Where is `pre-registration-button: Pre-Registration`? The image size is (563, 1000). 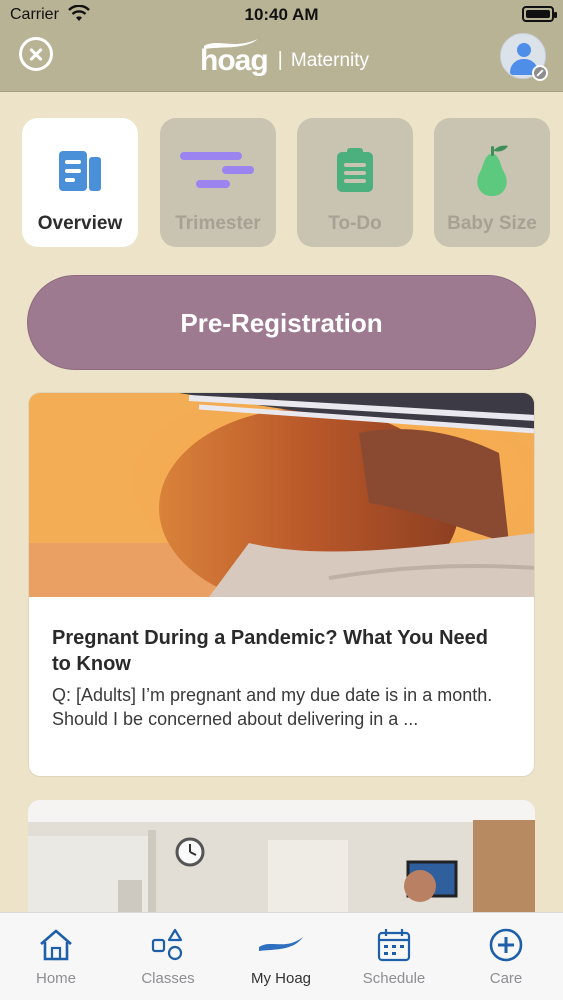 pre-registration-button: Pre-Registration is located at coordinates (281, 322).